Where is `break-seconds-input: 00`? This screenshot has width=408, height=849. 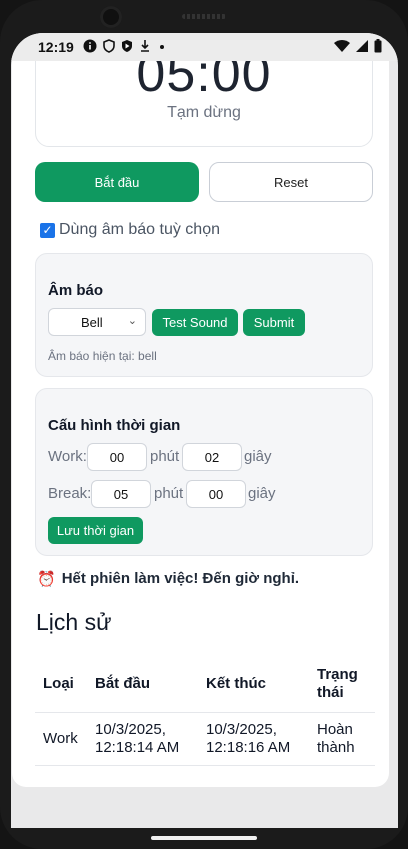
break-seconds-input: 00 is located at coordinates (216, 494).